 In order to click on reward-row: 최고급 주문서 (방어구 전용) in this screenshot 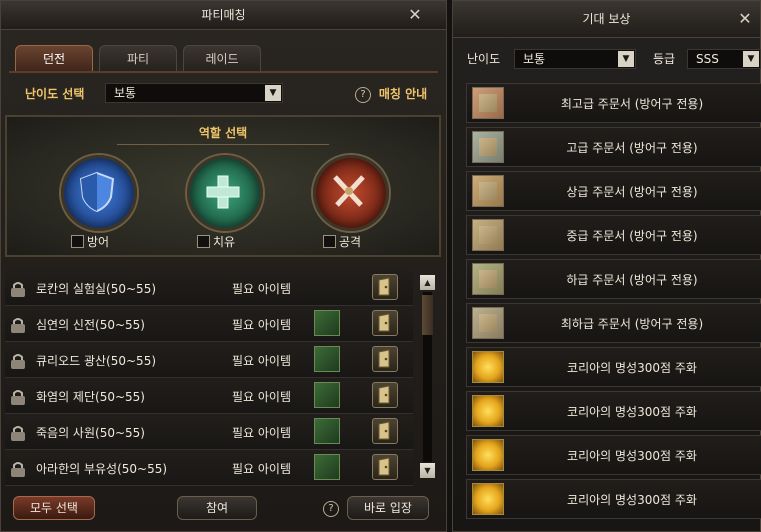, I will do `click(613, 103)`.